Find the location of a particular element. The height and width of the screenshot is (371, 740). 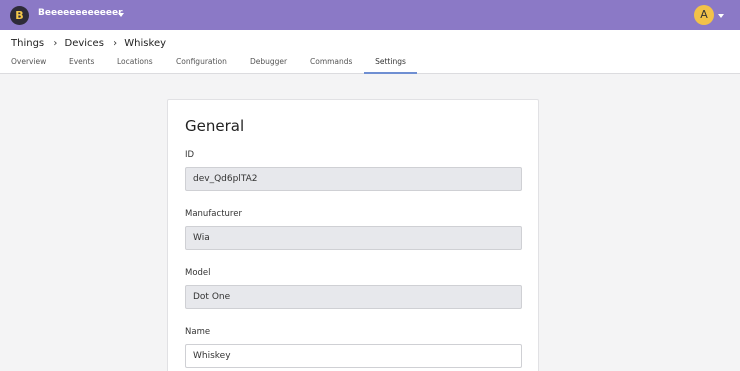

id-label: ID is located at coordinates (190, 155).